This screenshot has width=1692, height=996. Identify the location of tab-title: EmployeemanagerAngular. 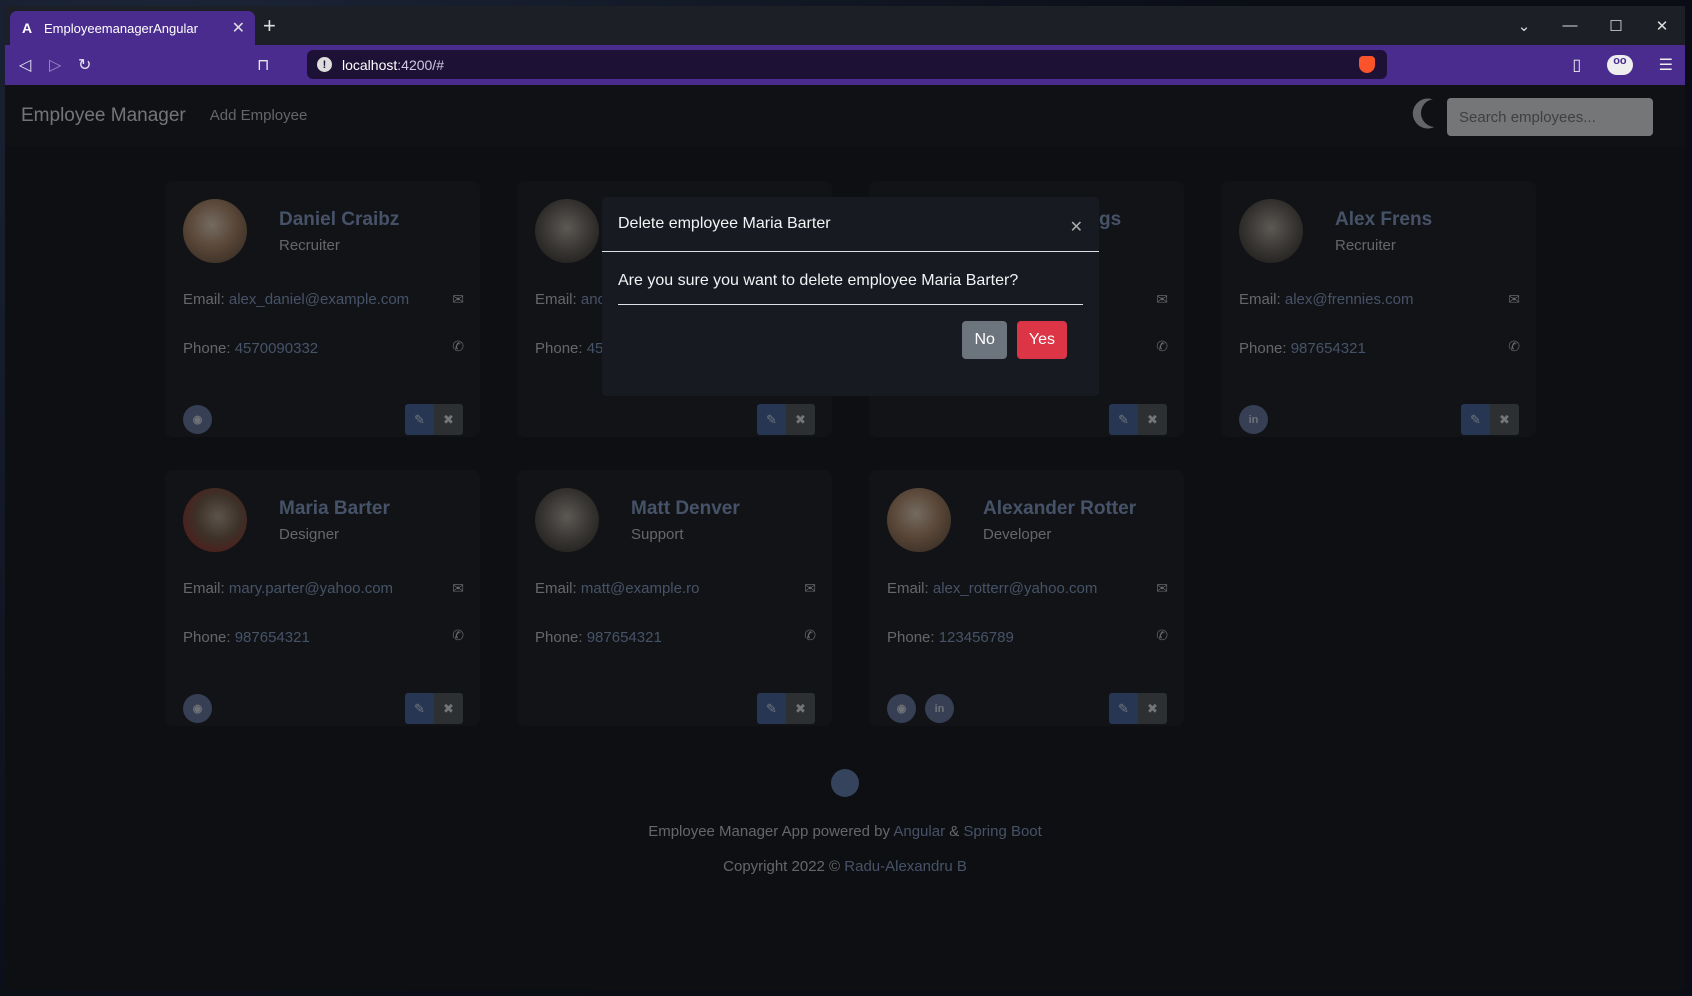
(121, 28).